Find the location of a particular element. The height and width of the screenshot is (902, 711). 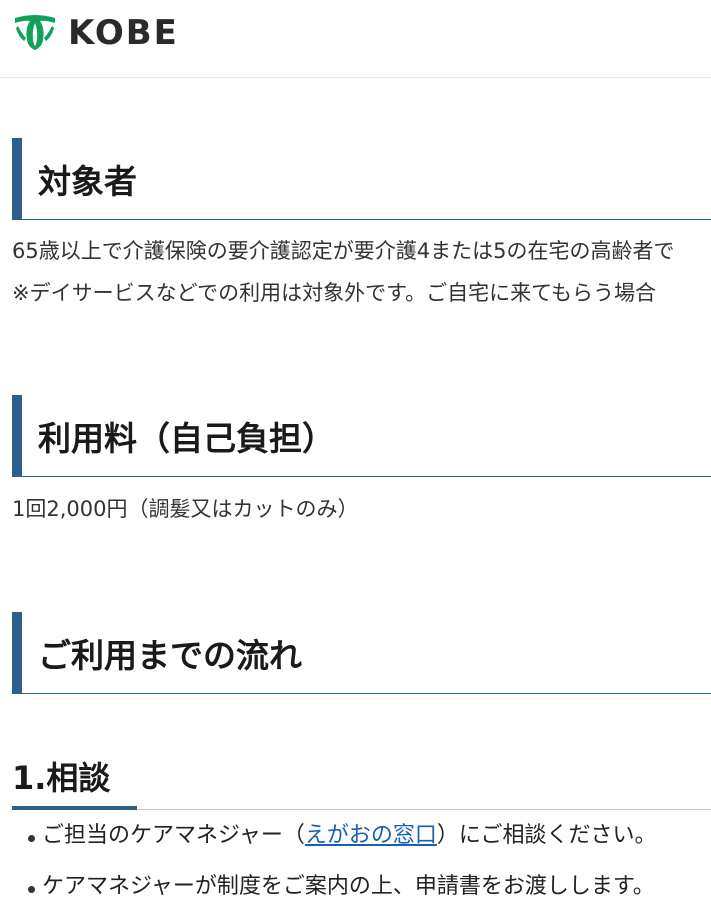

list-item: ケアマネジャーが制度をご案内の上、申請書をお渡しします。 is located at coordinates (341, 887).